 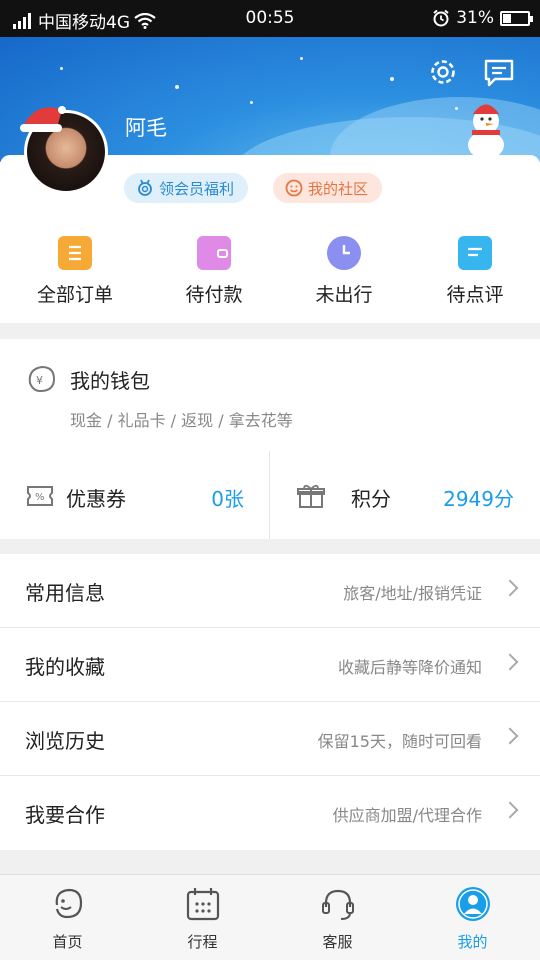 I want to click on coupon-icon: %, so click(x=40, y=496).